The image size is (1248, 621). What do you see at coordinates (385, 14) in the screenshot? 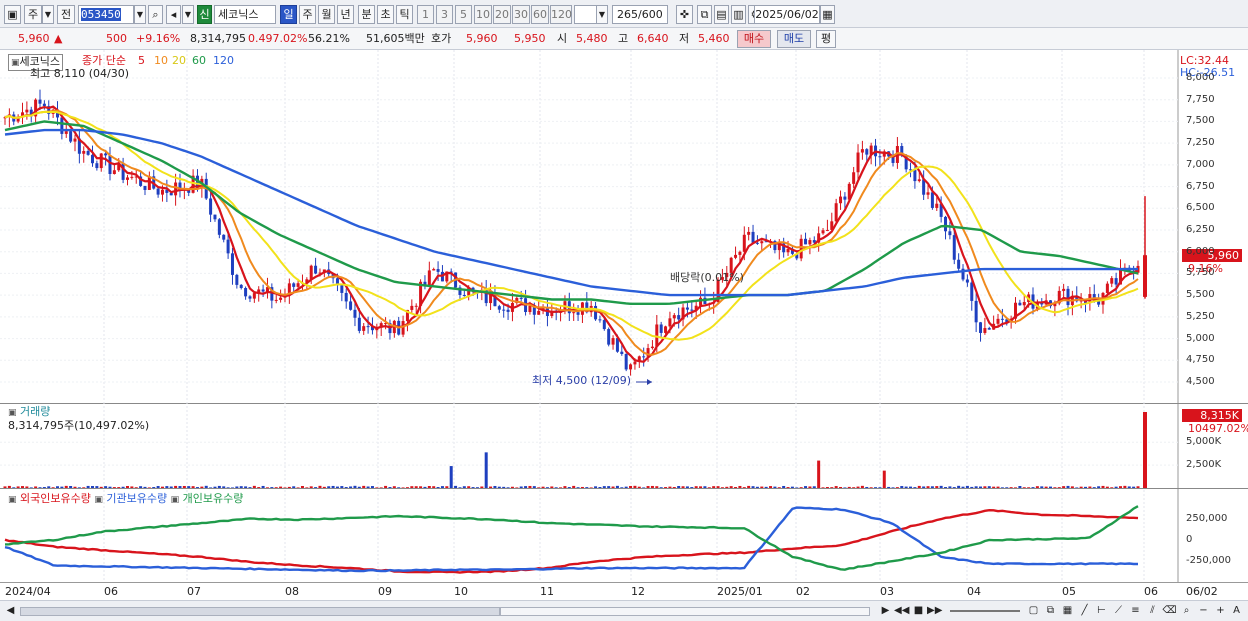
I see `tab-second: 초` at bounding box center [385, 14].